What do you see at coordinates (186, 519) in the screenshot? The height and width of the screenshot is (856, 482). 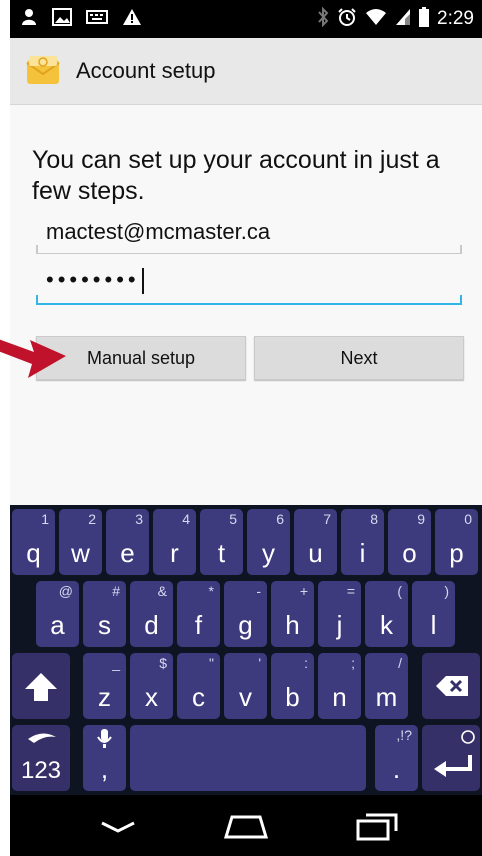 I see `key-secondary-label: 4` at bounding box center [186, 519].